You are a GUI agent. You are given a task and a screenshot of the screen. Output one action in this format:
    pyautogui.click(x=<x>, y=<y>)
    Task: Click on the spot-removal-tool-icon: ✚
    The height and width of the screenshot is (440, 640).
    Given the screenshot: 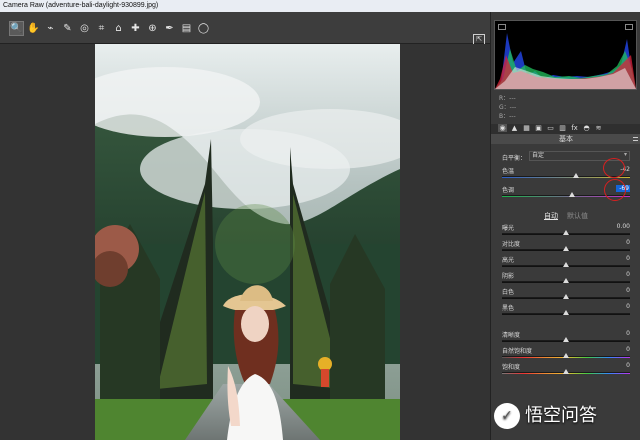 What is the action you would take?
    pyautogui.click(x=135, y=28)
    